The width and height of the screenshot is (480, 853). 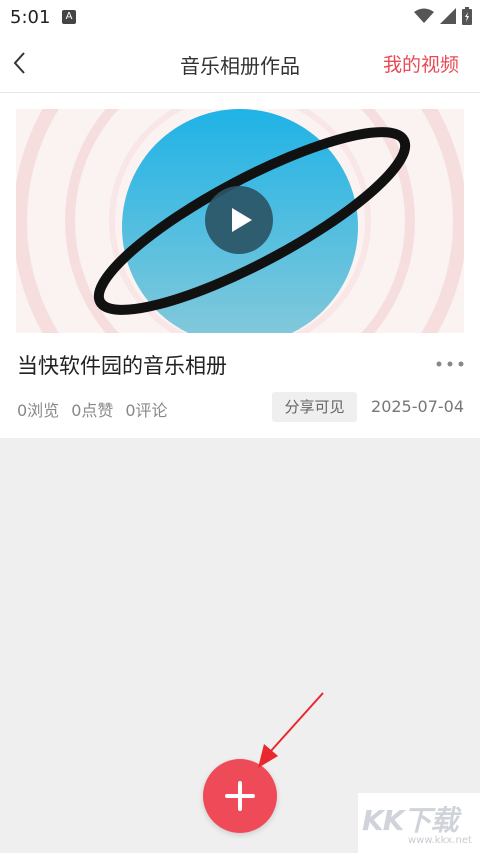 I want to click on status-bar: 5:01 A, so click(x=240, y=17).